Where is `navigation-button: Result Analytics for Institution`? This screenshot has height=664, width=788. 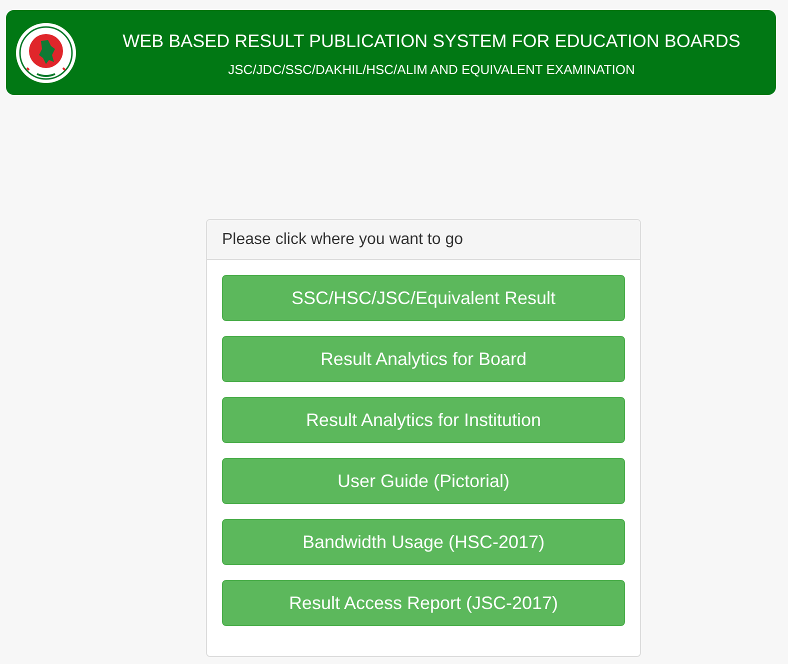 navigation-button: Result Analytics for Institution is located at coordinates (423, 420).